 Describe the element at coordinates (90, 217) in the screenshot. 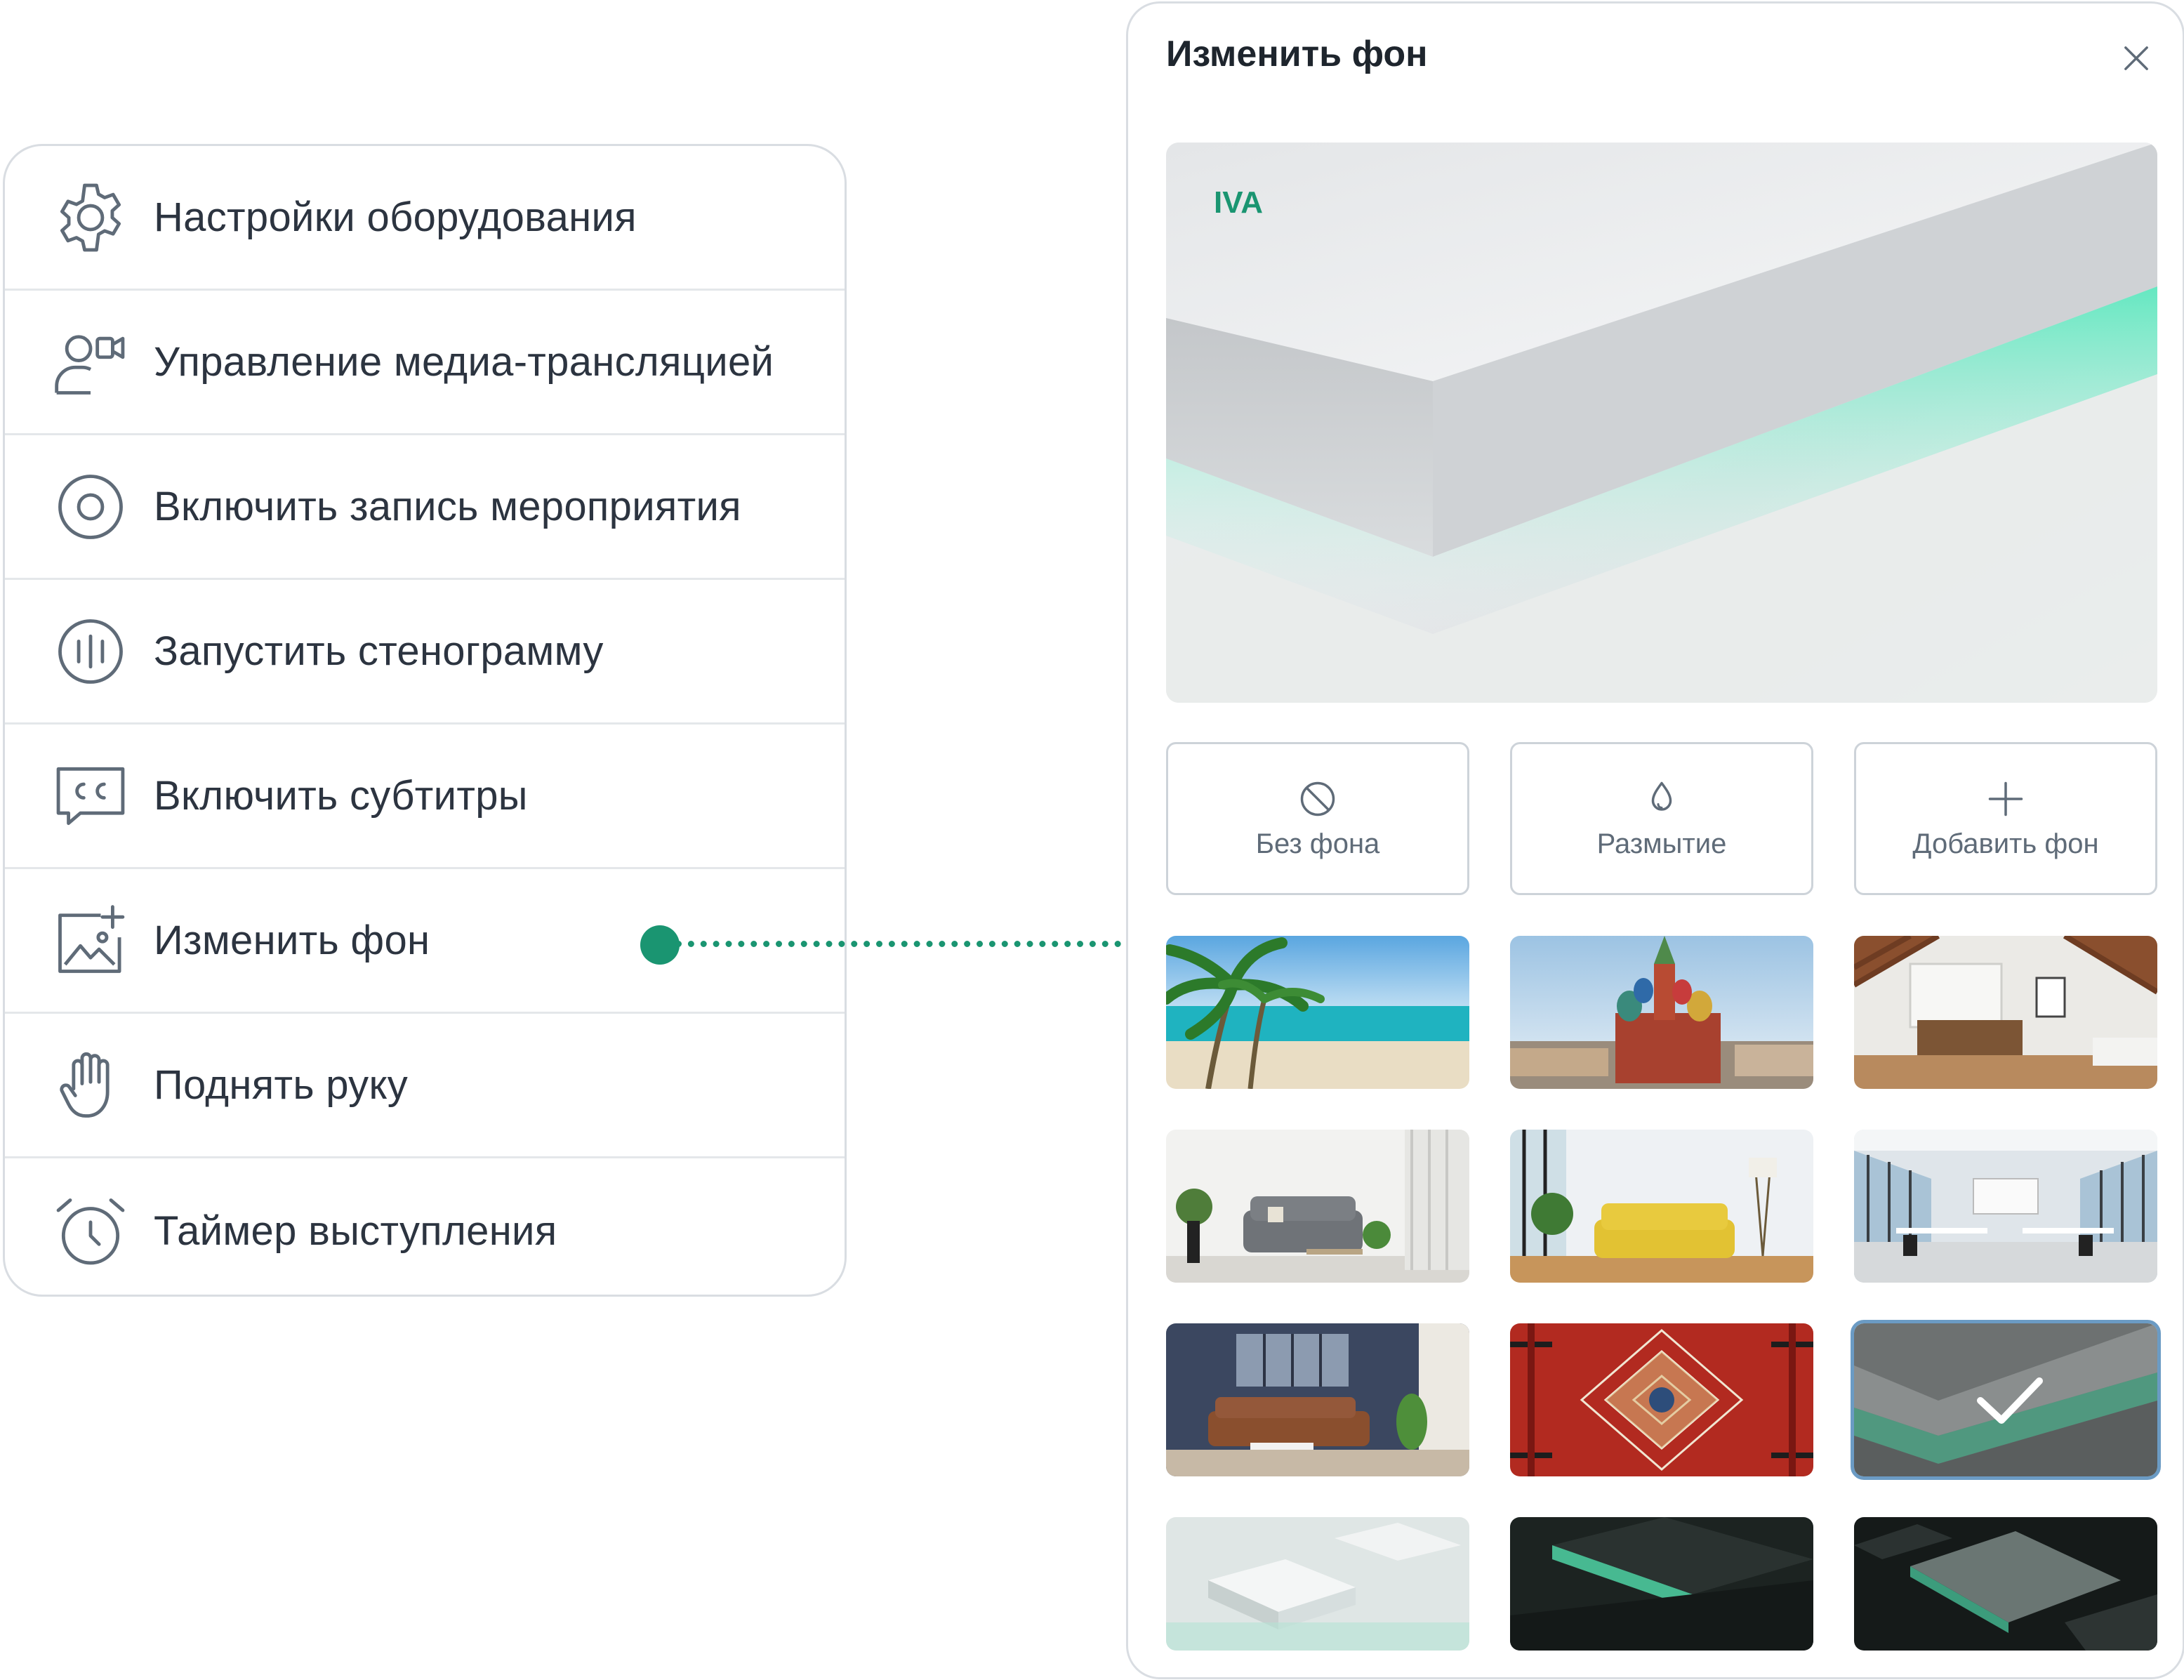

I see `gear-icon` at that location.